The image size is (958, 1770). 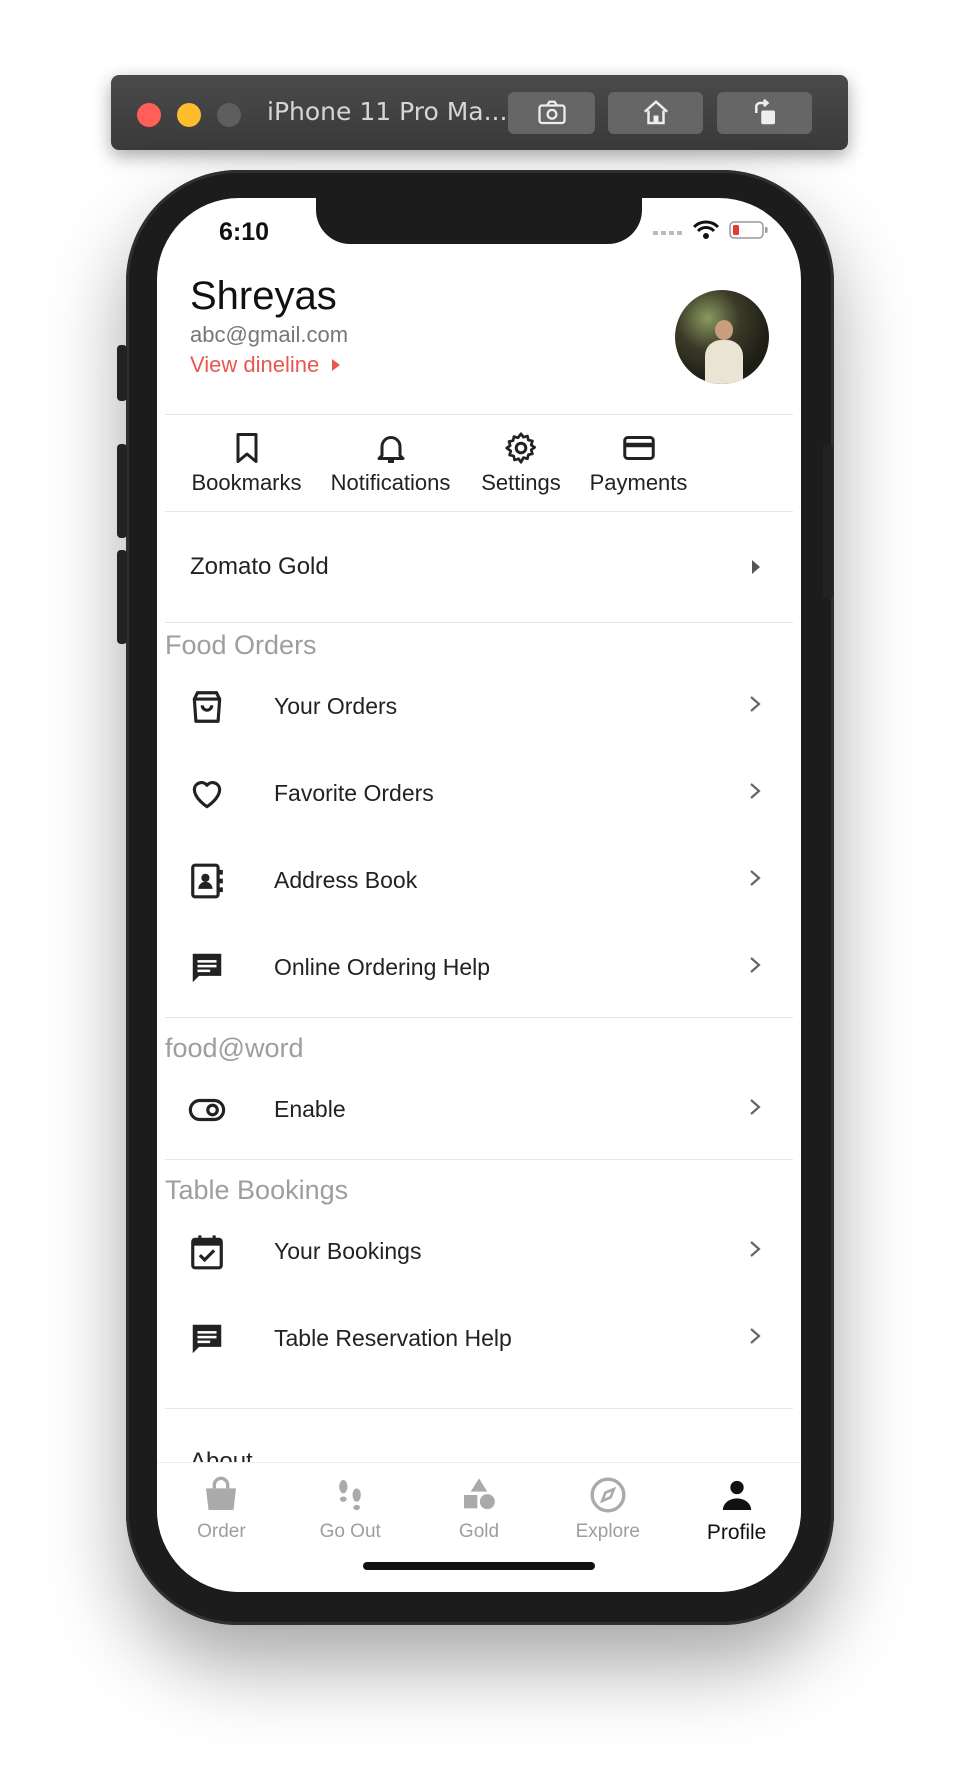 What do you see at coordinates (189, 115) in the screenshot?
I see `minimize-window-button` at bounding box center [189, 115].